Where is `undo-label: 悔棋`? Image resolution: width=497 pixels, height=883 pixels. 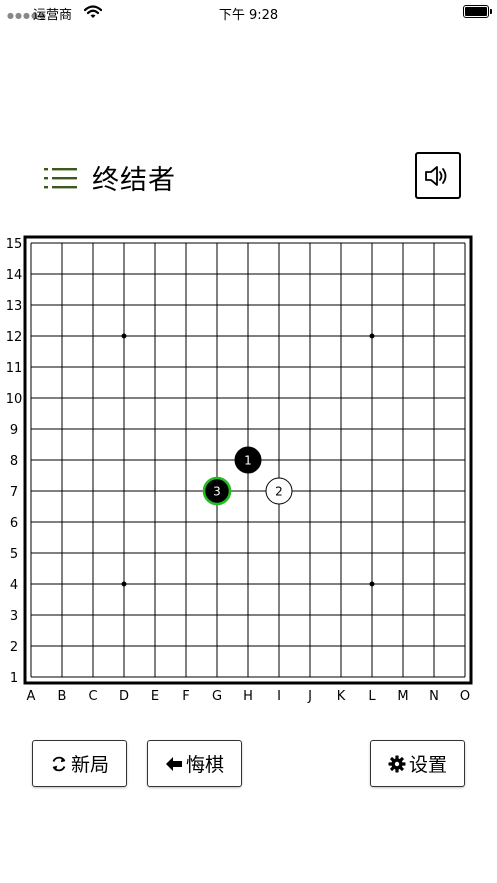
undo-label: 悔棋 is located at coordinates (204, 765).